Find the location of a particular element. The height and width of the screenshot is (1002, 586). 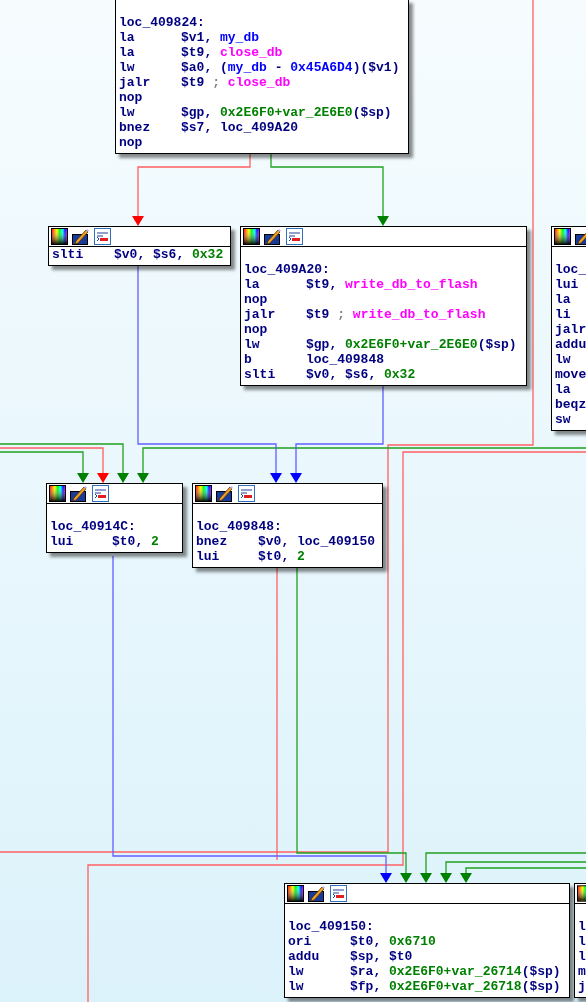

code-block: l l l m j is located at coordinates (580, 940).